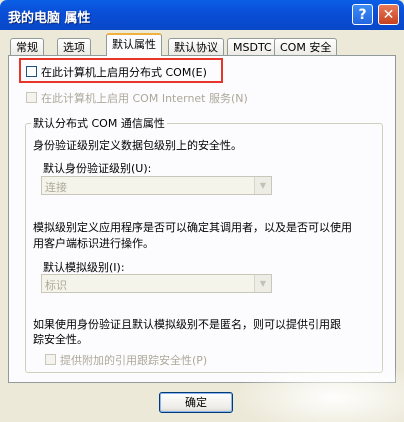 The width and height of the screenshot is (404, 422). What do you see at coordinates (99, 123) in the screenshot?
I see `group-title: 默认分布式 COM 通信属性` at bounding box center [99, 123].